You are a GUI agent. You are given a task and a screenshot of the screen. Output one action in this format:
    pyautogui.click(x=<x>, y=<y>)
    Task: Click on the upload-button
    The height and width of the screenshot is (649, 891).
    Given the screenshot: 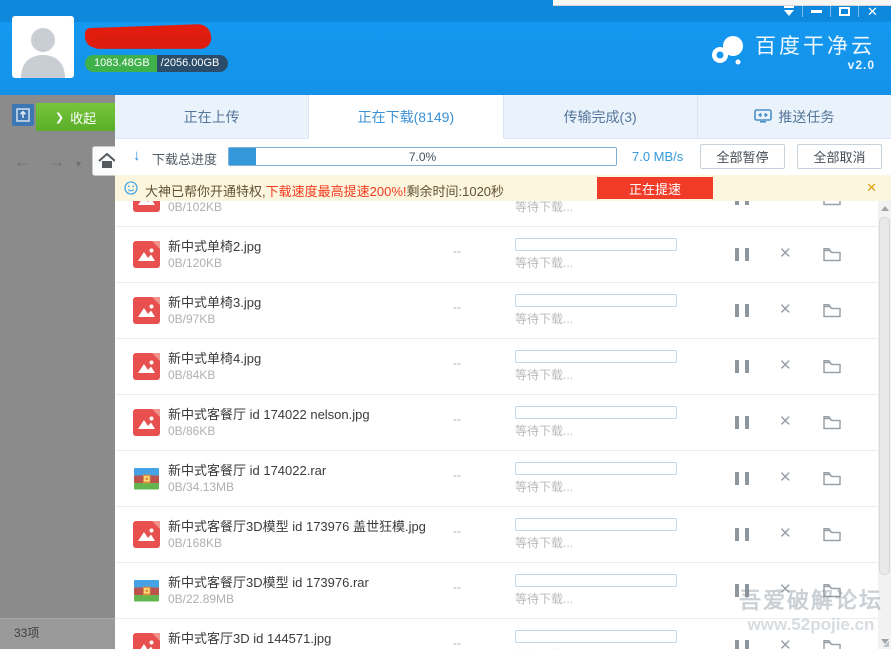 What is the action you would take?
    pyautogui.click(x=23, y=115)
    